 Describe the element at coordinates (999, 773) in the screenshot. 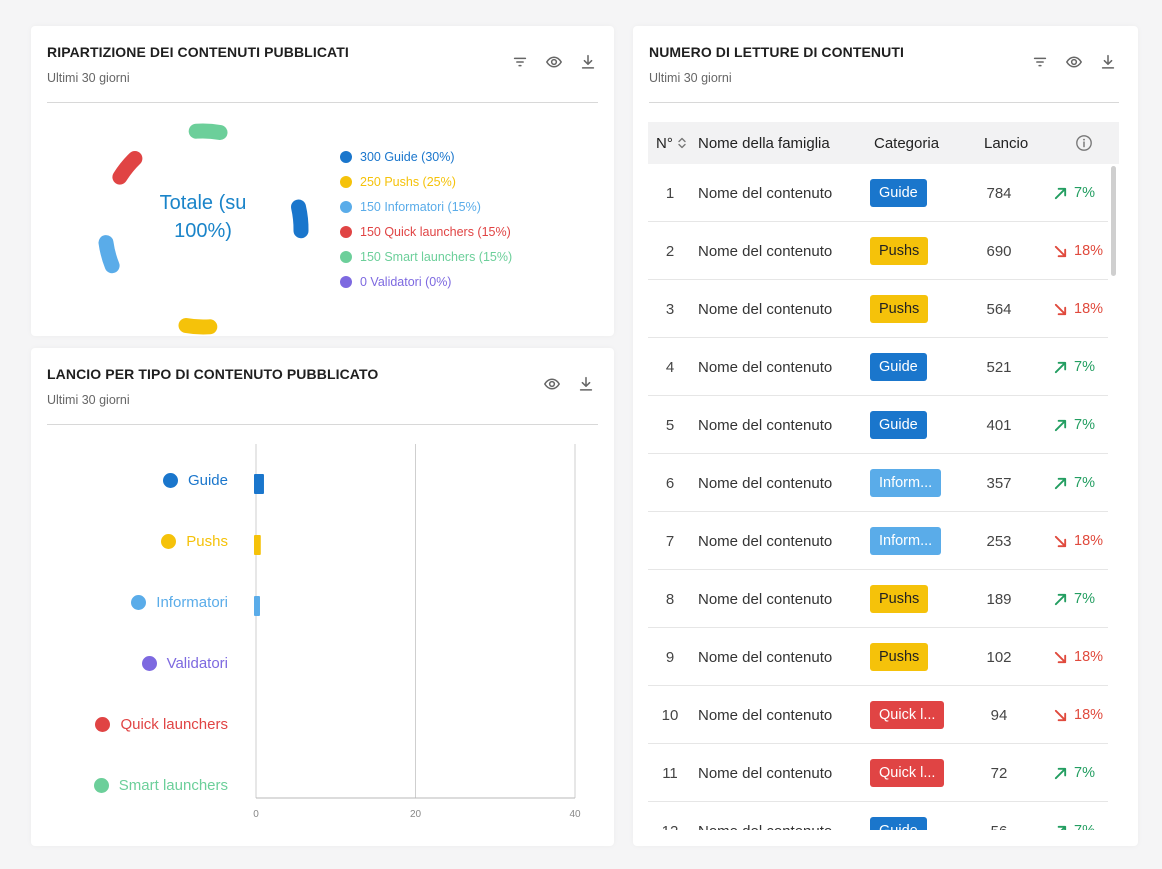

I see `lancio-value: 72` at that location.